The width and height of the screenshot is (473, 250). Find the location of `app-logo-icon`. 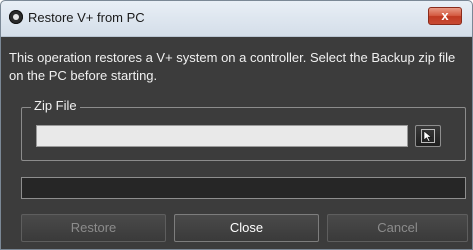

app-logo-icon is located at coordinates (16, 17).